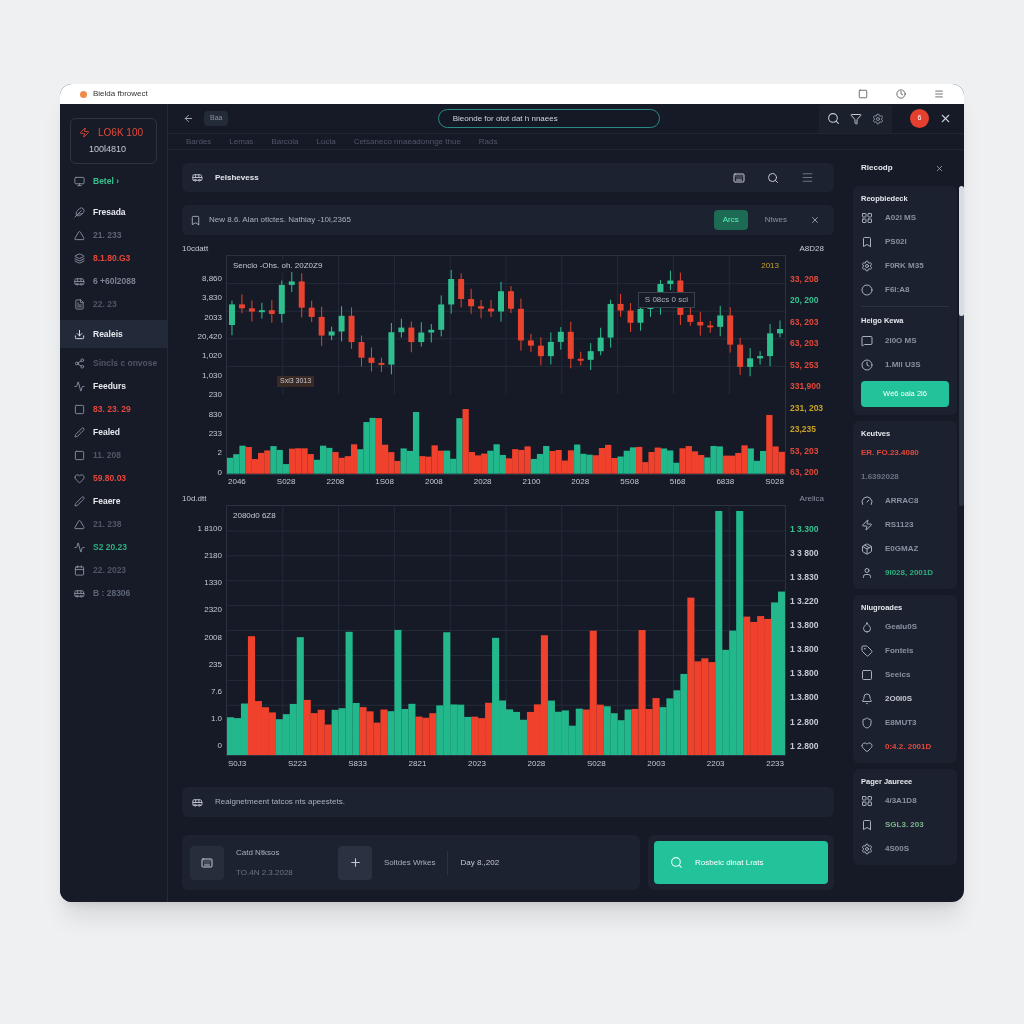 The image size is (1024, 1024). I want to click on axis-label: 20,420, so click(209, 337).